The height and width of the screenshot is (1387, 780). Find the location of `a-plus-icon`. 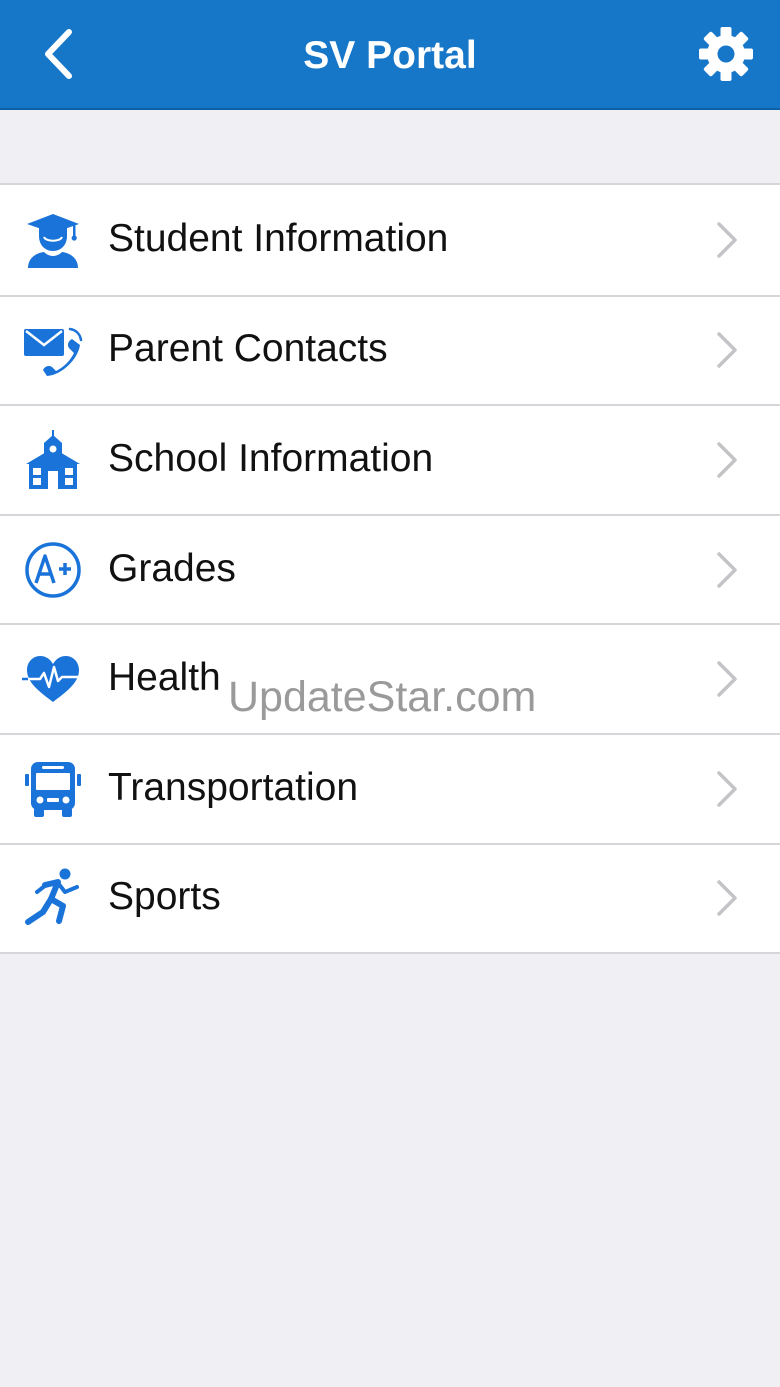

a-plus-icon is located at coordinates (53, 569).